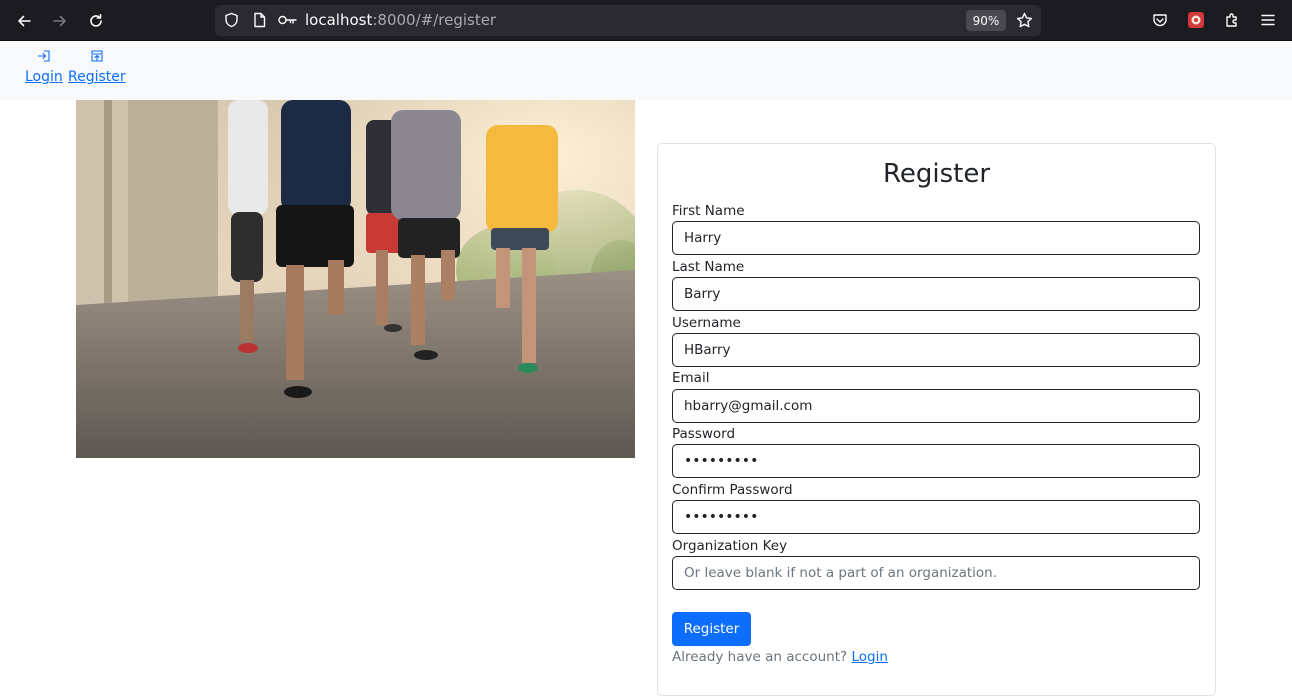  What do you see at coordinates (1268, 20) in the screenshot?
I see `menu-hamburger-icon` at bounding box center [1268, 20].